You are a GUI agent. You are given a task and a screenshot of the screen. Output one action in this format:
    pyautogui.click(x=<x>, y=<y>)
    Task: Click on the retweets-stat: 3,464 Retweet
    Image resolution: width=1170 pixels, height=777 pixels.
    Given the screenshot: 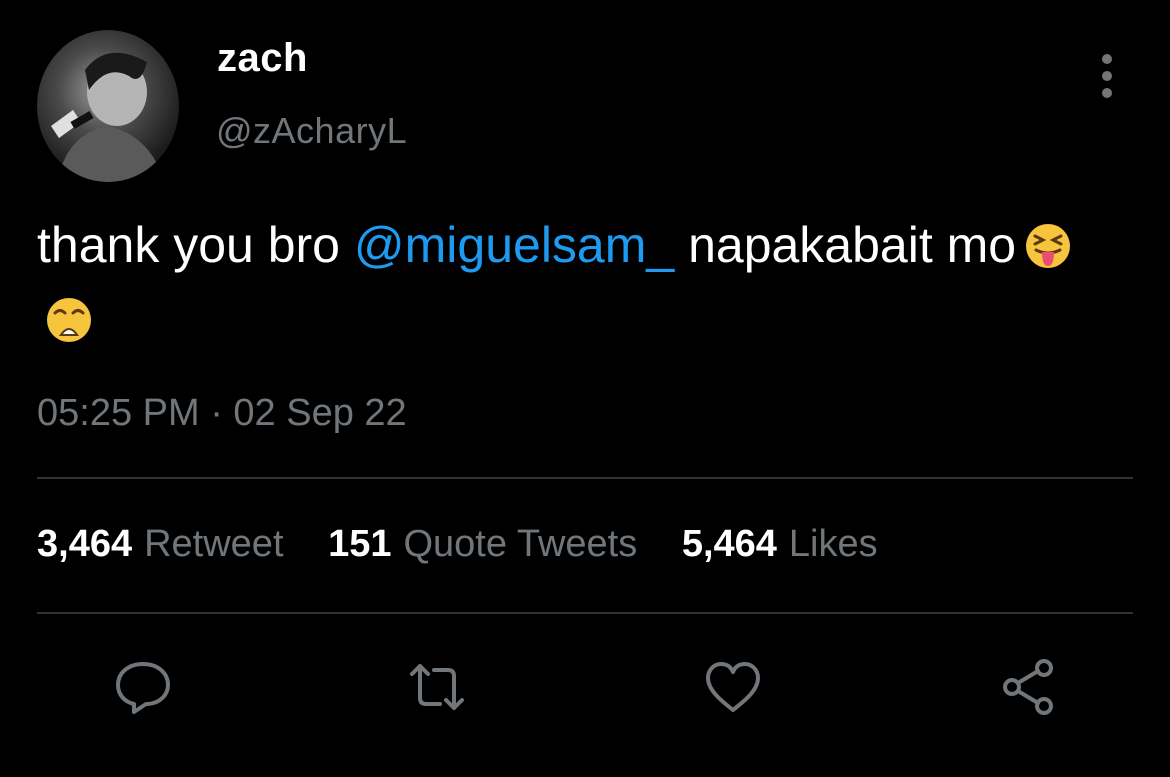 What is the action you would take?
    pyautogui.click(x=160, y=544)
    